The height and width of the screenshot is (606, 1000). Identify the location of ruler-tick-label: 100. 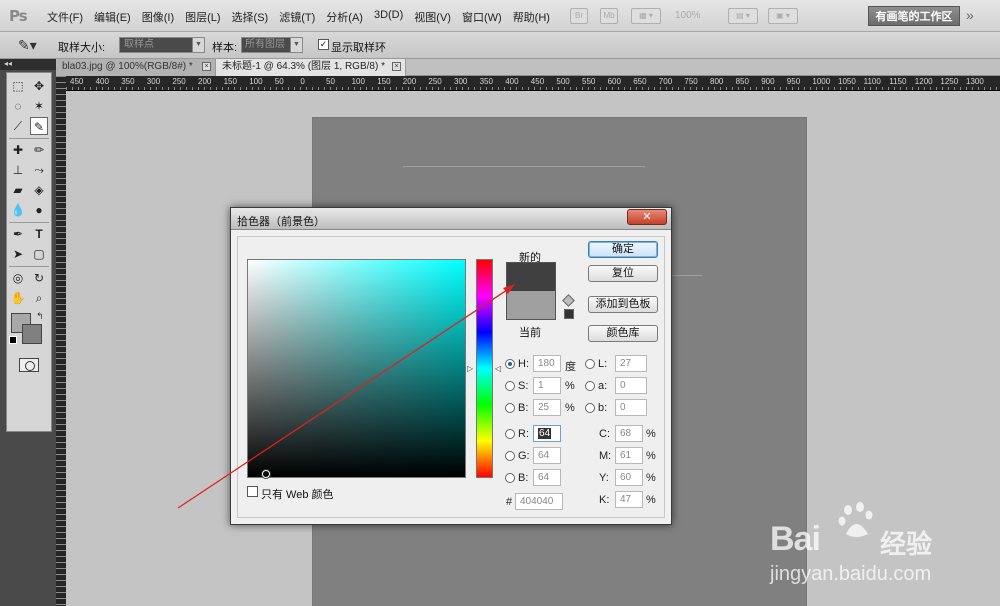
(256, 81).